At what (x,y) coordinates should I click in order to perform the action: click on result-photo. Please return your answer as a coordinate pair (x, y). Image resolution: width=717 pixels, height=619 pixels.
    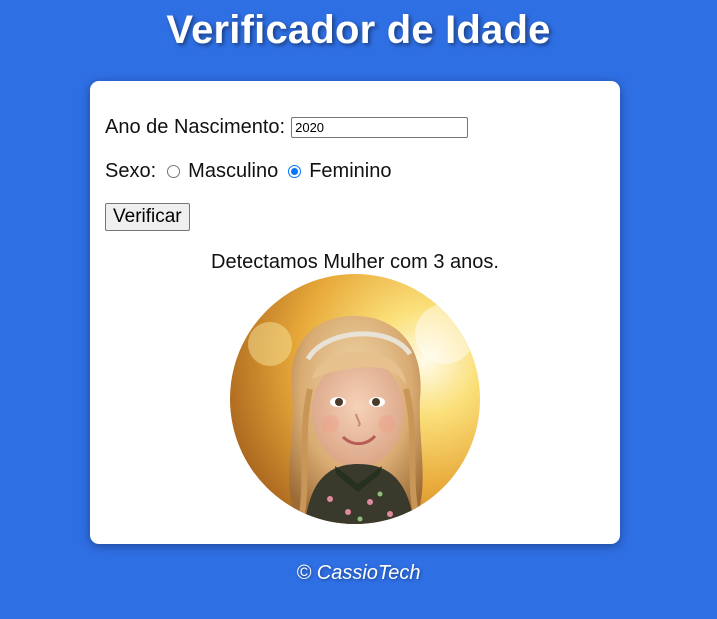
    Looking at the image, I should click on (355, 399).